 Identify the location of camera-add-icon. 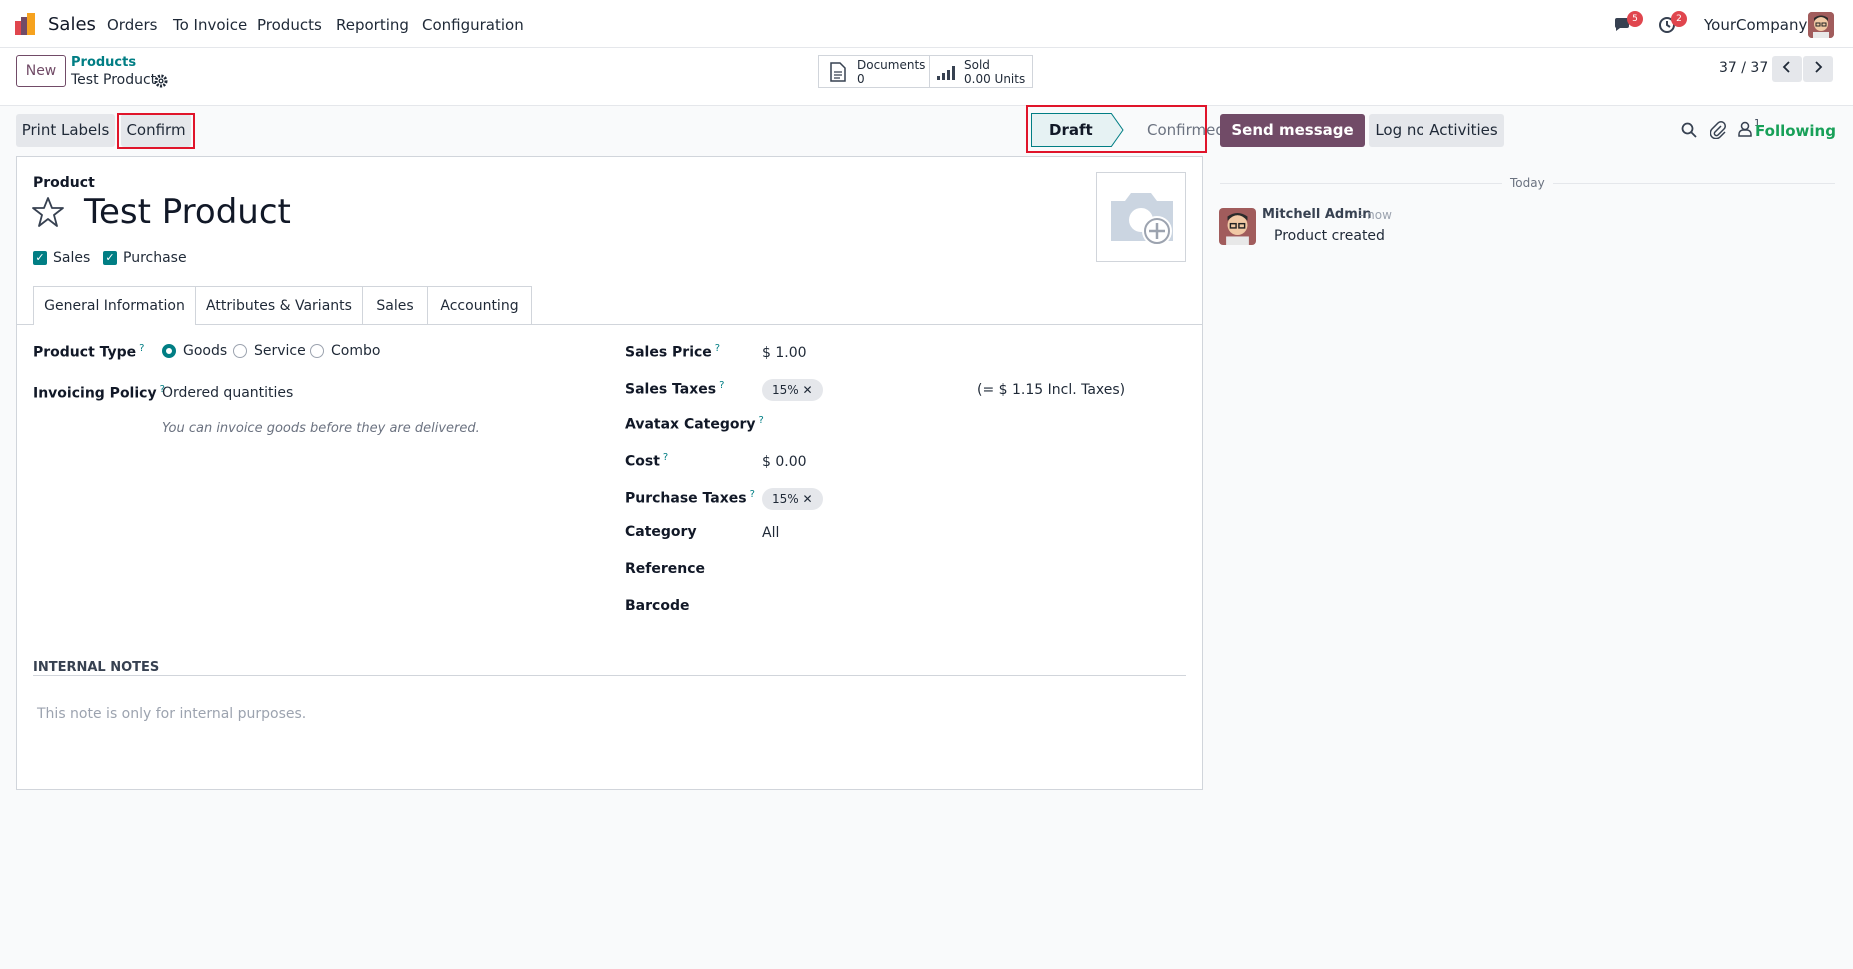
(1142, 219).